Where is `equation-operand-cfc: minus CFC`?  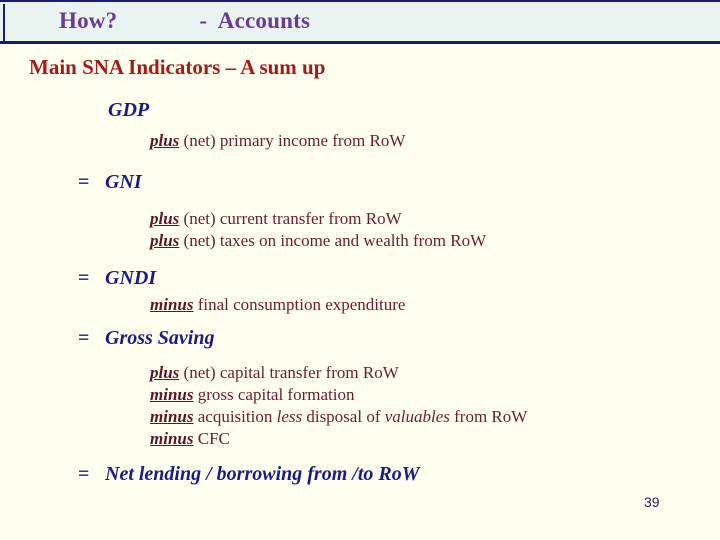
equation-operand-cfc: minus CFC is located at coordinates (360, 442).